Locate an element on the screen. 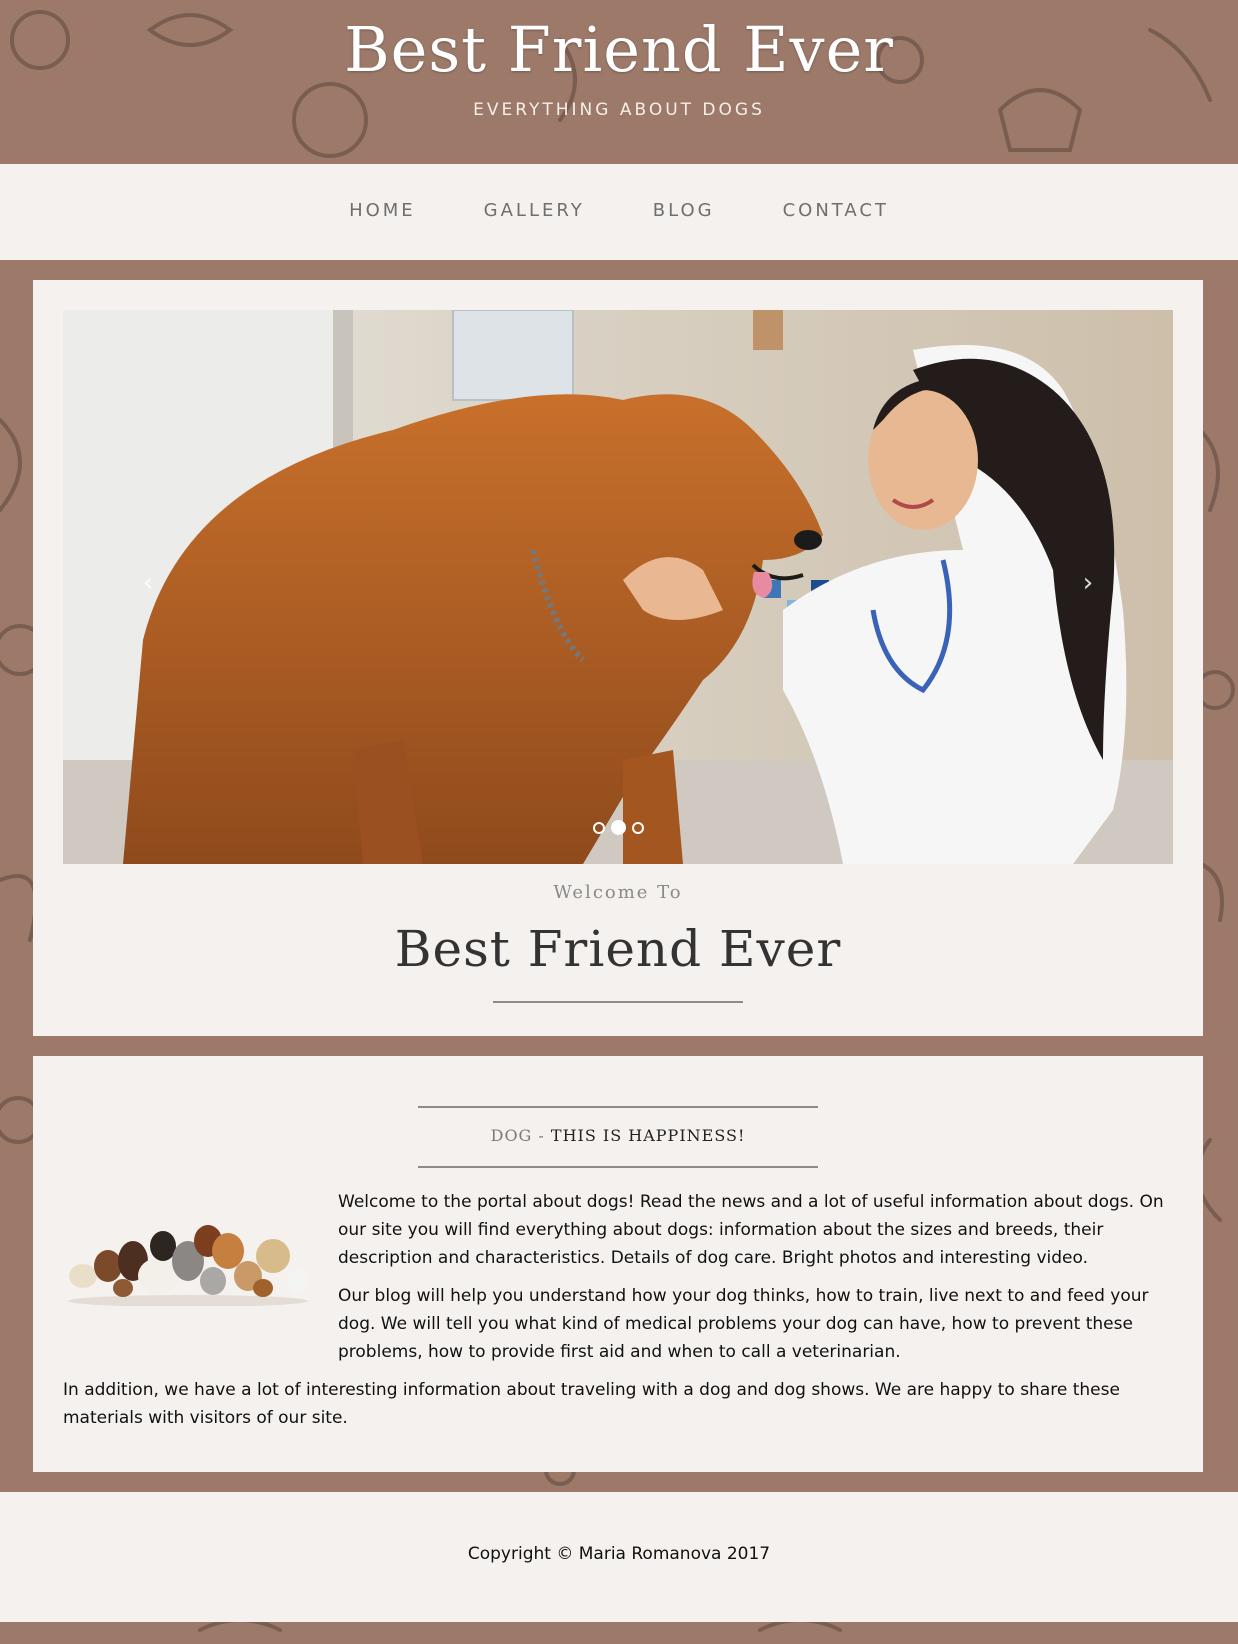  nav-list: HOME GALLERY BLOG CONTACT is located at coordinates (619, 210).